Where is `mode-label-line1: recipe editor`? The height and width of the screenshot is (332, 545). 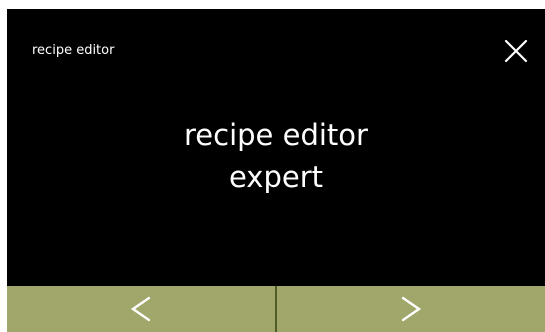 mode-label-line1: recipe editor is located at coordinates (276, 135).